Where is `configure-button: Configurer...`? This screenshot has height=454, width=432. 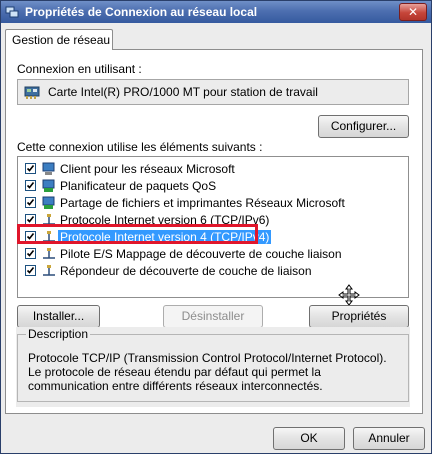 configure-button: Configurer... is located at coordinates (363, 126).